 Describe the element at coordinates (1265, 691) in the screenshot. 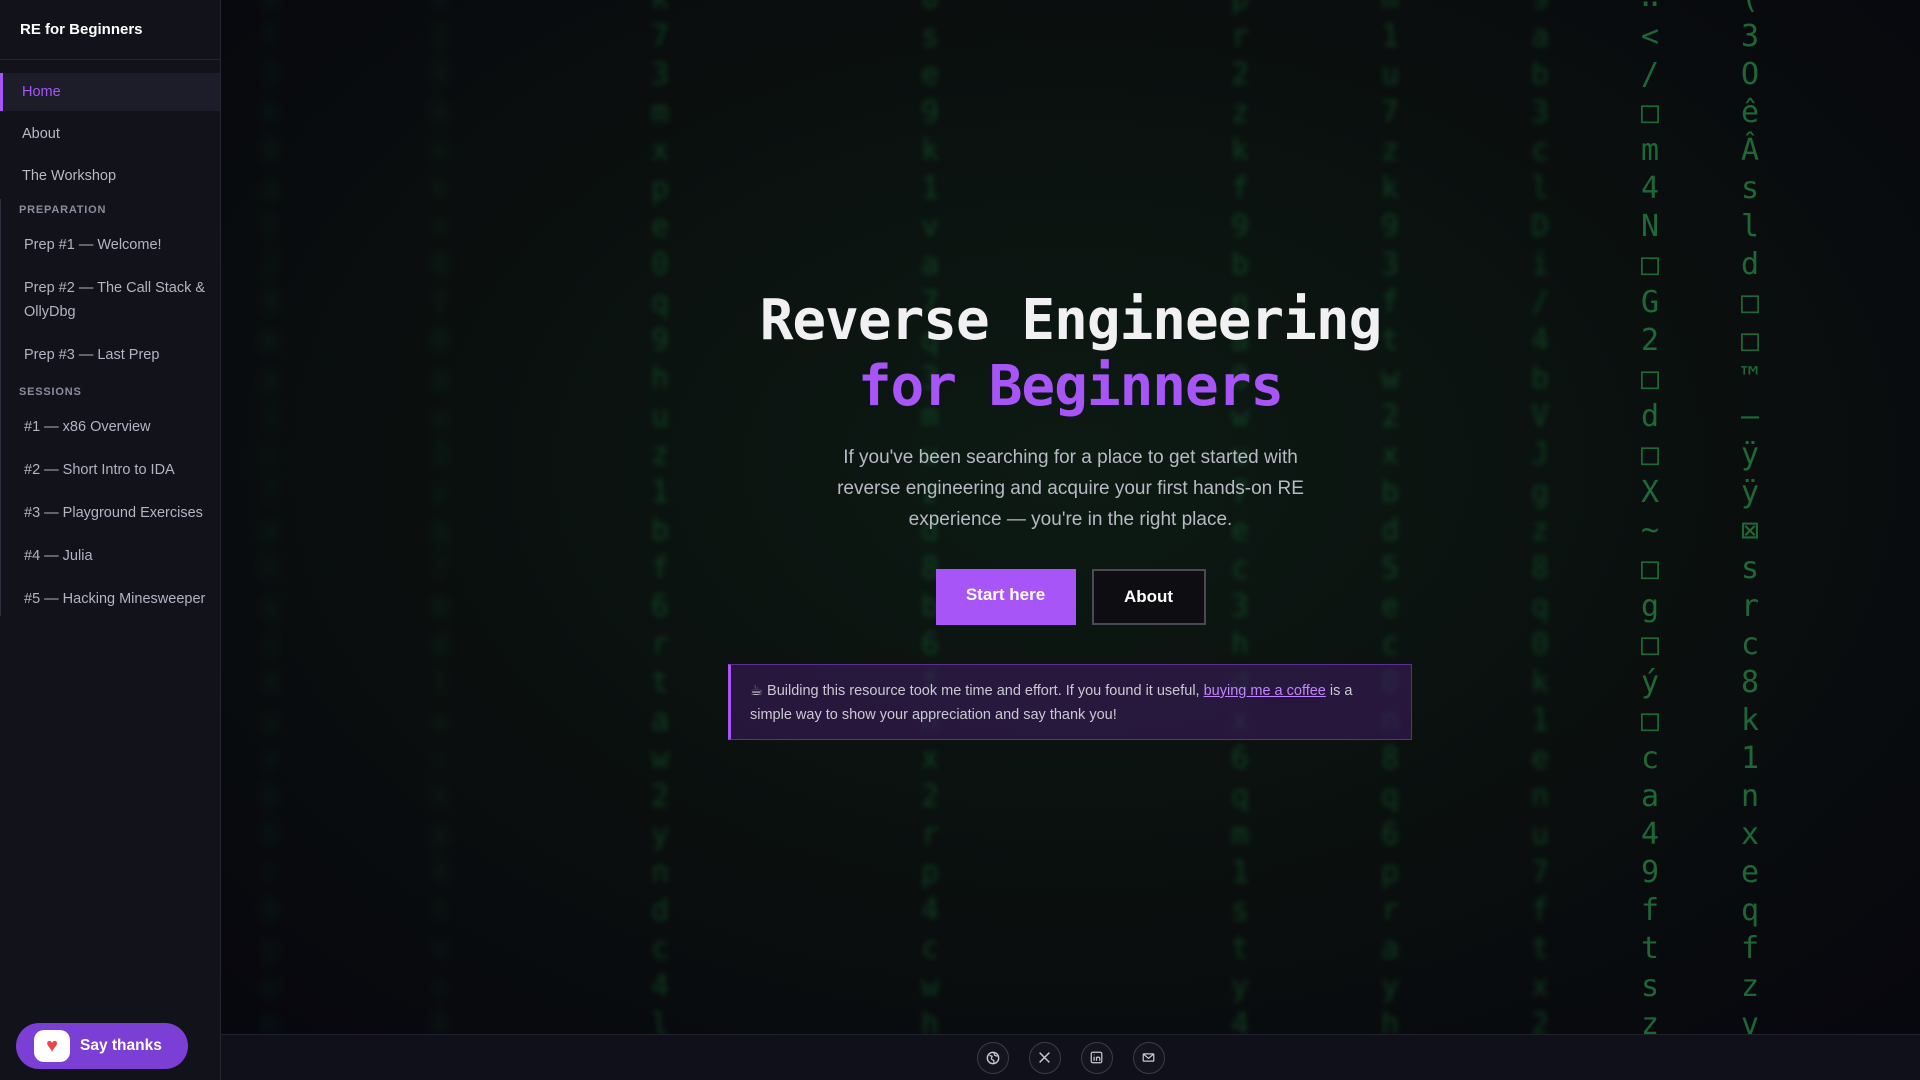

I see `buy-coffee-link: buying me a coffee` at that location.